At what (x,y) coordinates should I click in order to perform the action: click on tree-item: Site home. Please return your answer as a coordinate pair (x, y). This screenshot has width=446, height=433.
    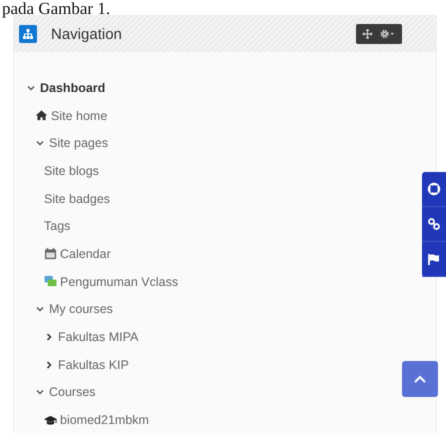
    Looking at the image, I should click on (79, 115).